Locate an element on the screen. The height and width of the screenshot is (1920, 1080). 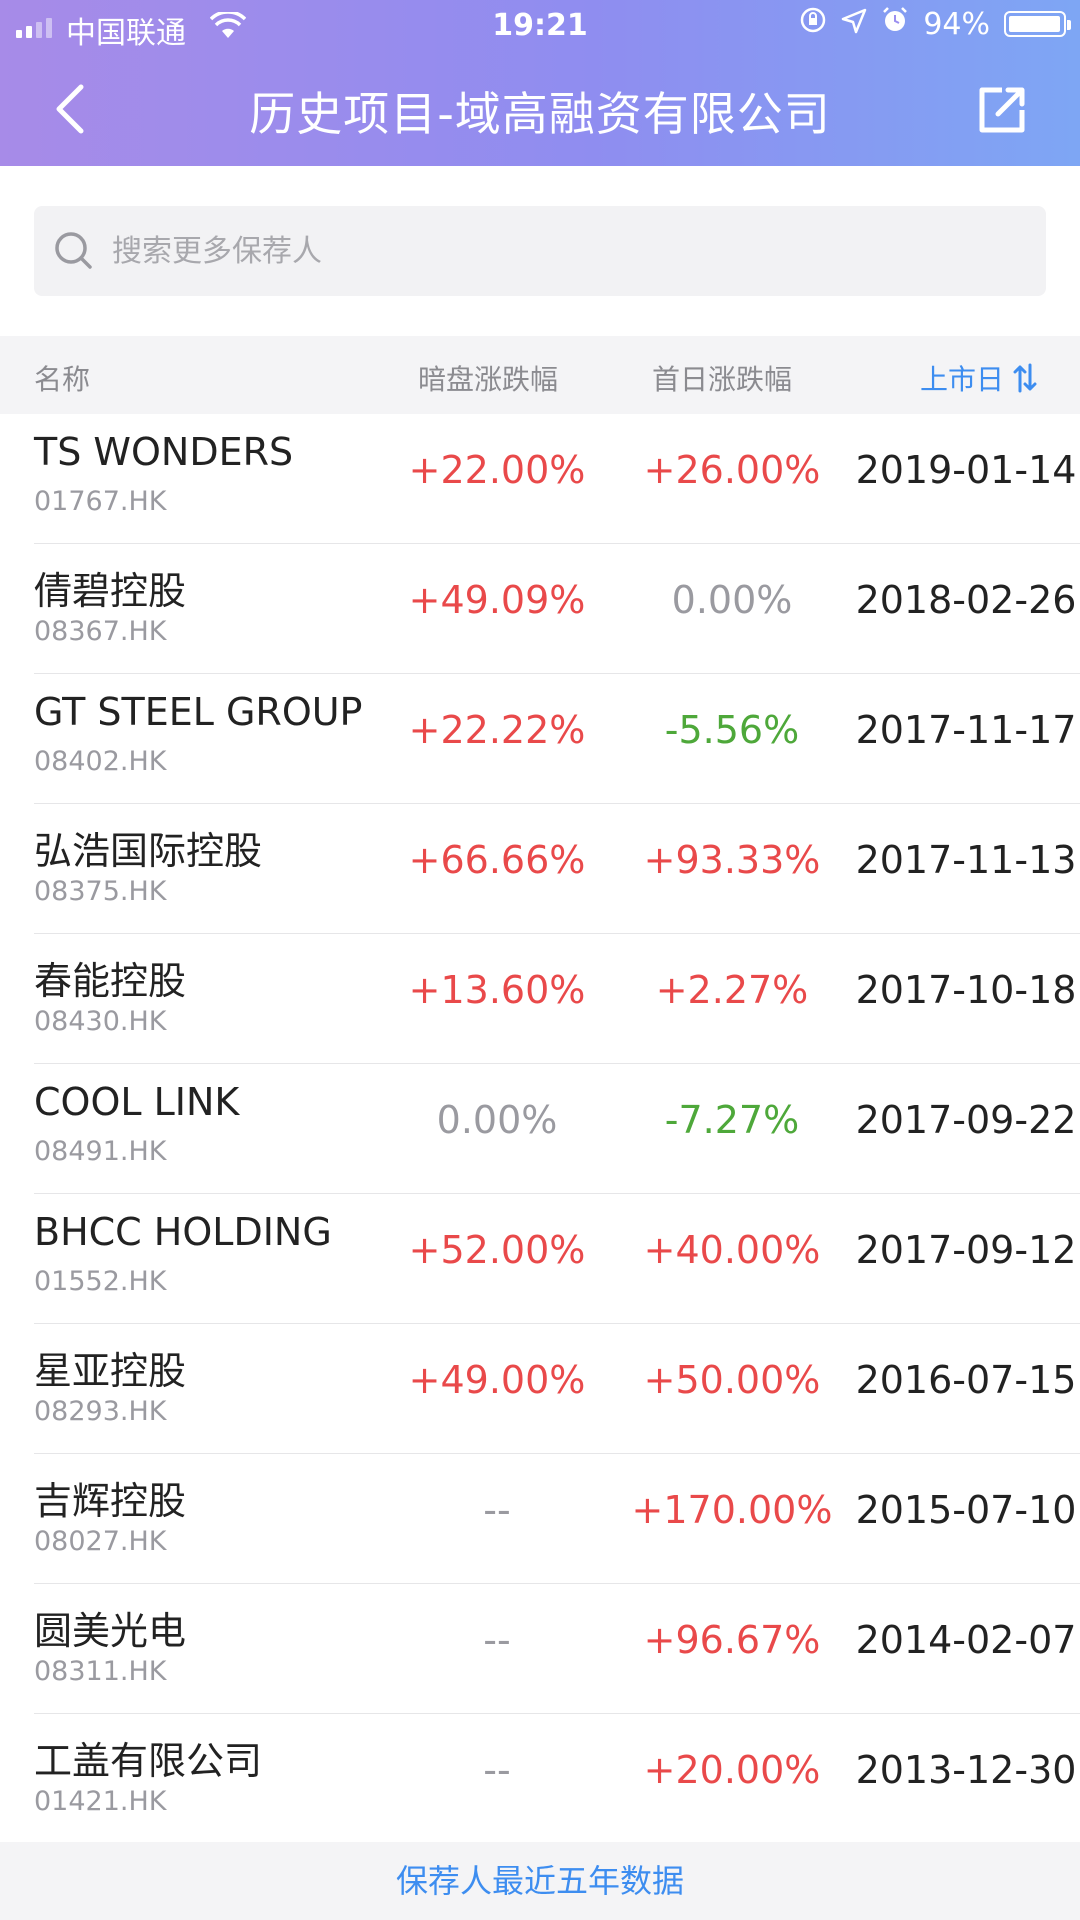
page-title: 历史项目-域高融资有限公司 is located at coordinates (540, 114).